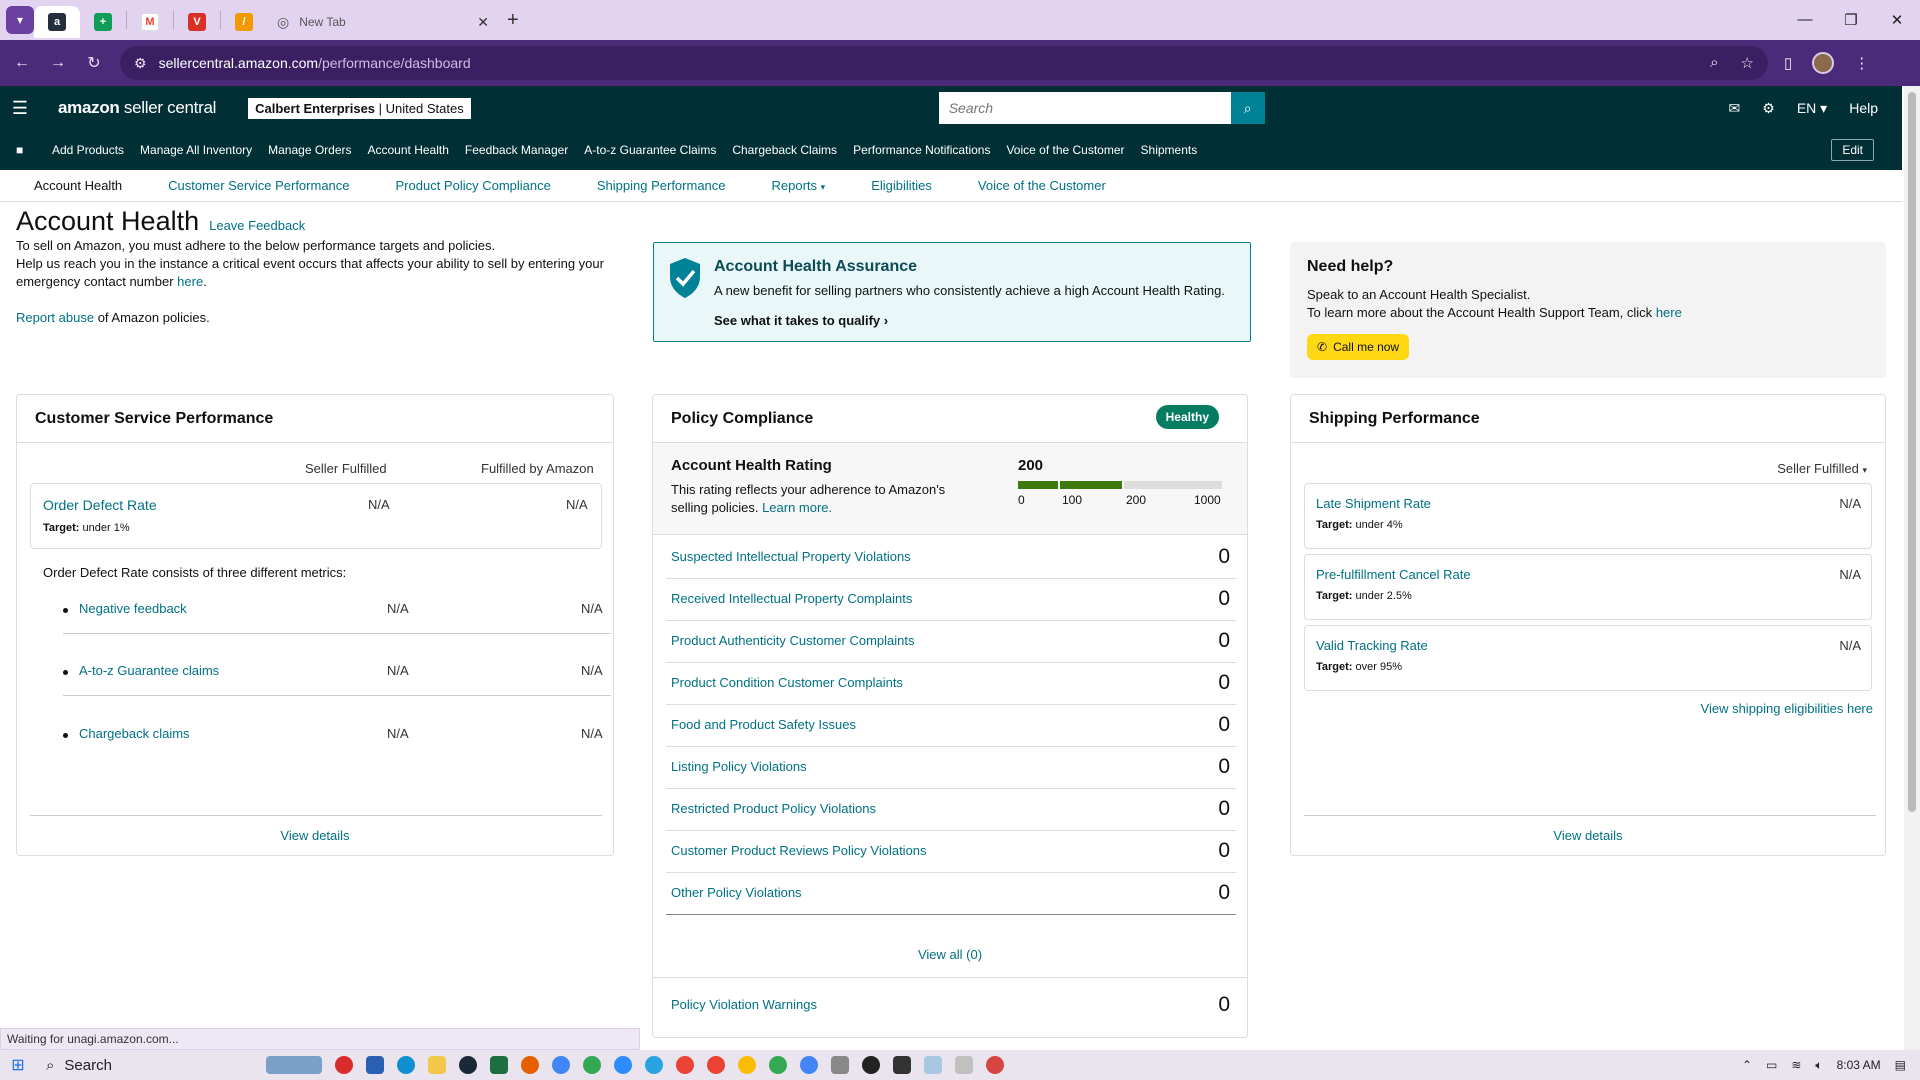 The width and height of the screenshot is (1920, 1080). What do you see at coordinates (787, 682) in the screenshot?
I see `violation-link: Product Condition Customer Complaints` at bounding box center [787, 682].